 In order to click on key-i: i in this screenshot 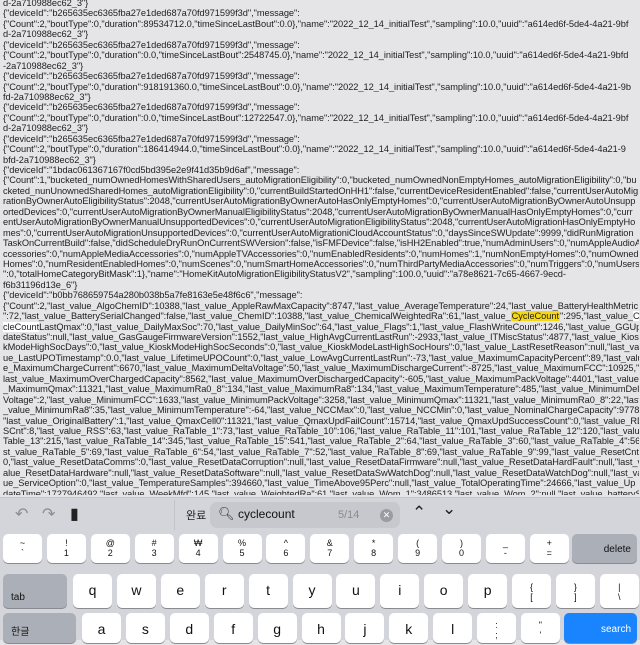, I will do `click(400, 591)`.